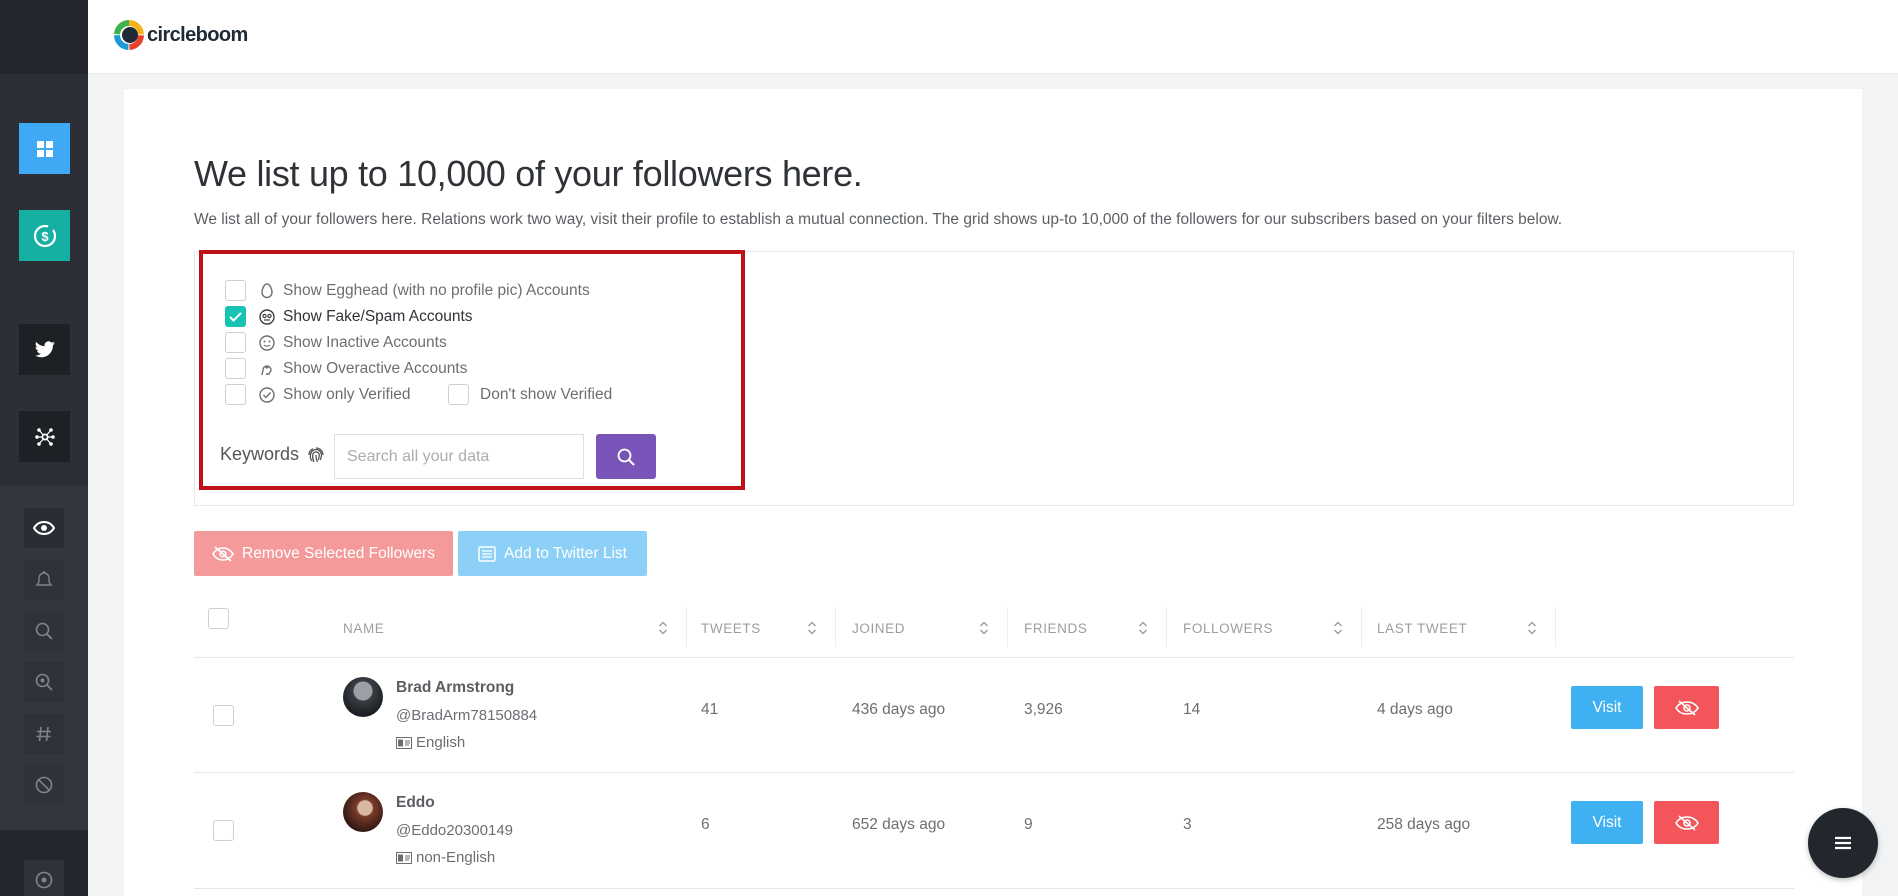 The height and width of the screenshot is (896, 1898). What do you see at coordinates (235, 290) in the screenshot?
I see `egghead-checkbox` at bounding box center [235, 290].